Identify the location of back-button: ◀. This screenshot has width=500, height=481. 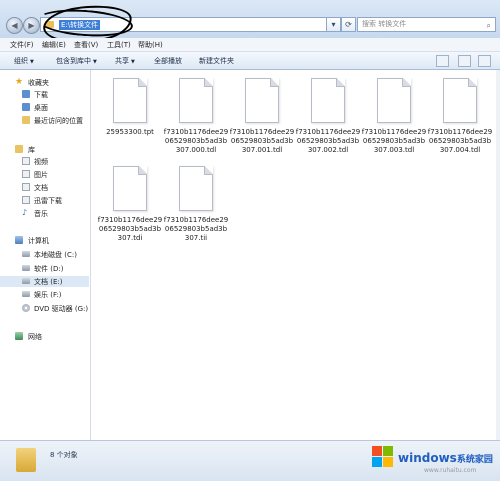
(14, 25).